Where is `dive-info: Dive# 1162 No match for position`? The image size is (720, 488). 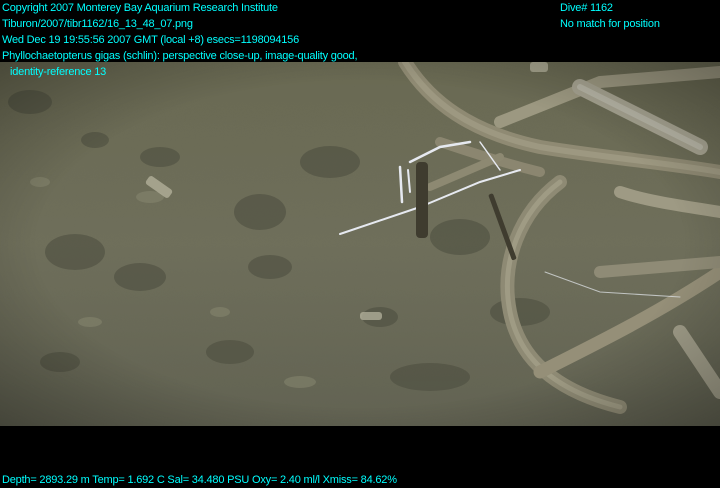
dive-info: Dive# 1162 No match for position is located at coordinates (610, 16).